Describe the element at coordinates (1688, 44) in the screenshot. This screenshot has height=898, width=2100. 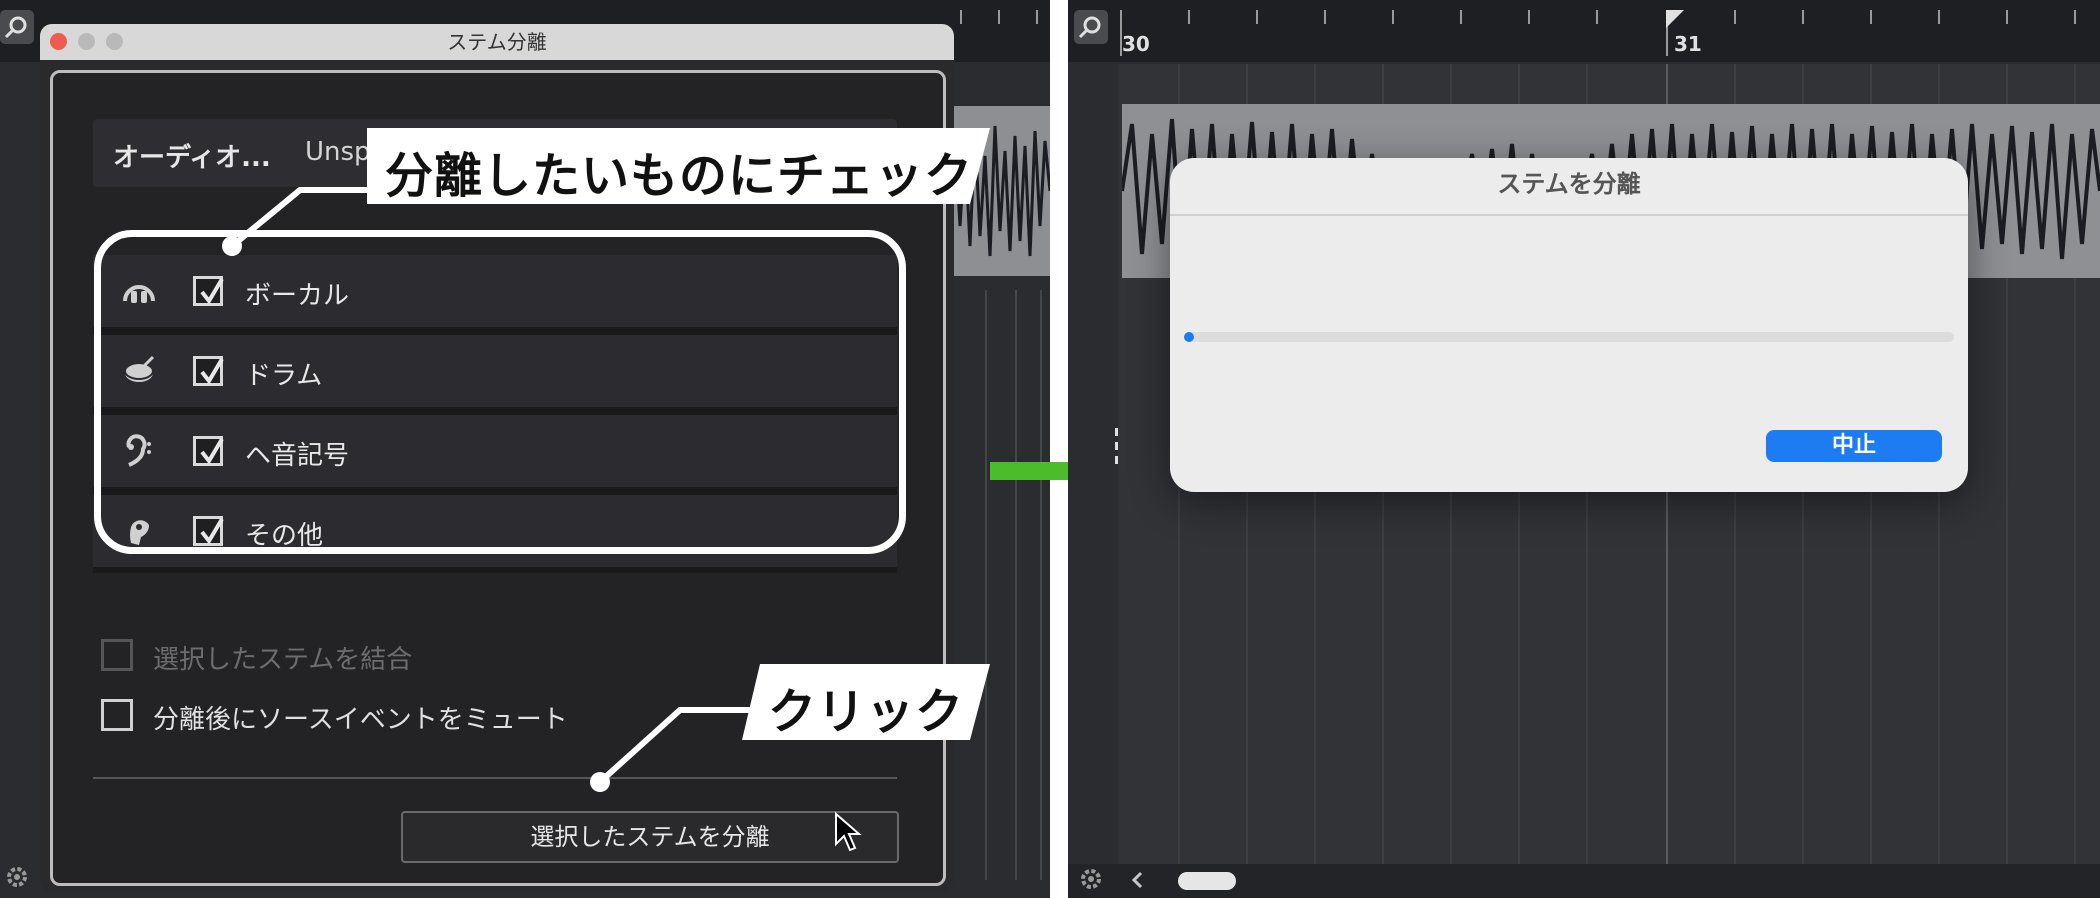
I see `ruler-mark: 31` at that location.